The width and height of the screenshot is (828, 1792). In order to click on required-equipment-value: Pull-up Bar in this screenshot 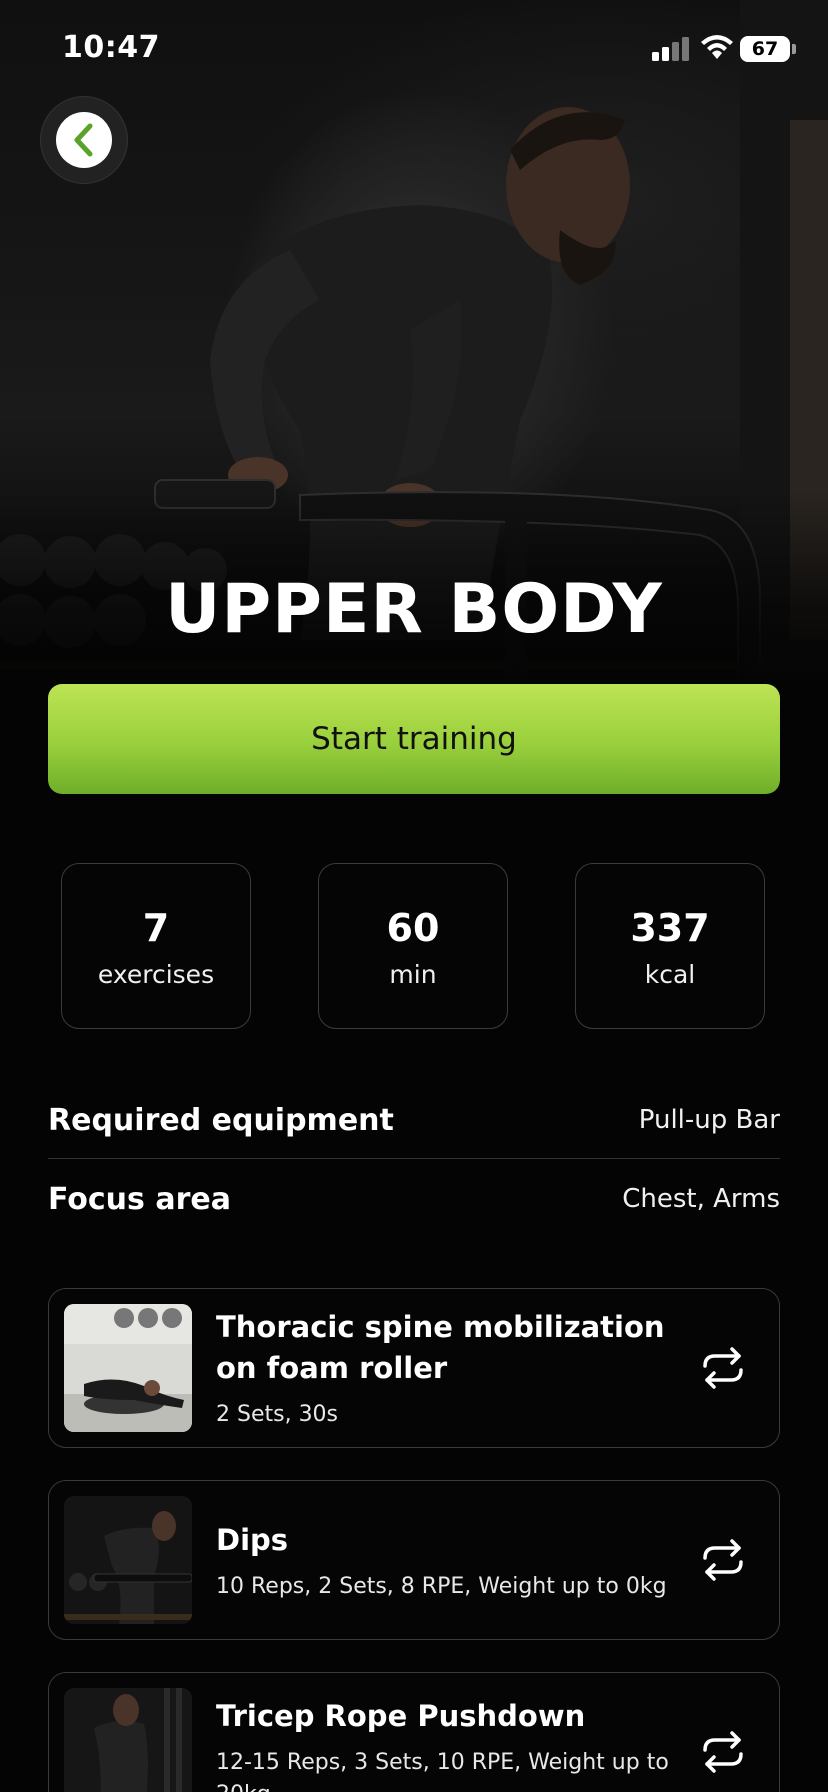, I will do `click(709, 1120)`.